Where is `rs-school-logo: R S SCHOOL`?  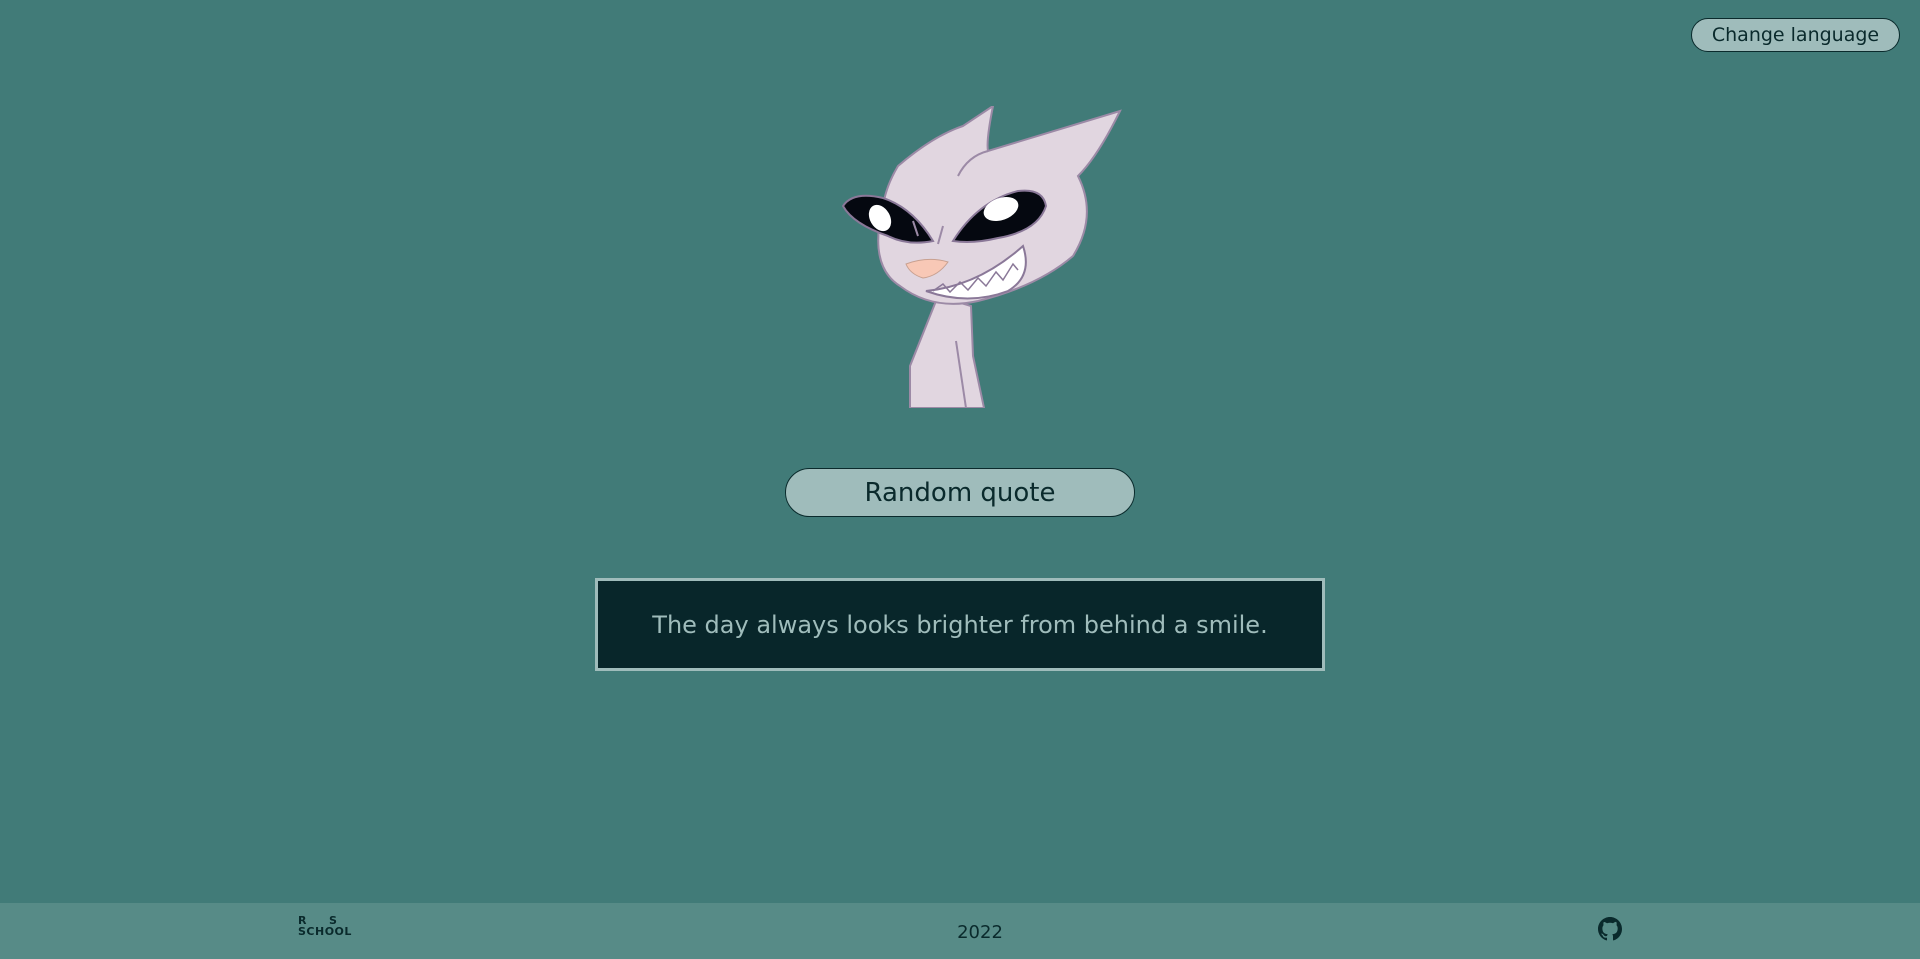 rs-school-logo: R S SCHOOL is located at coordinates (331, 929).